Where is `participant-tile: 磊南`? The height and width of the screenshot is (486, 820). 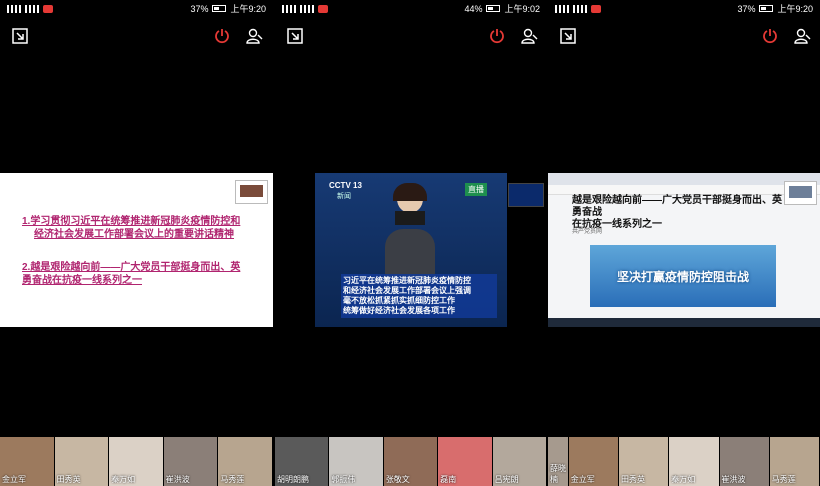 participant-tile: 磊南 is located at coordinates (465, 461).